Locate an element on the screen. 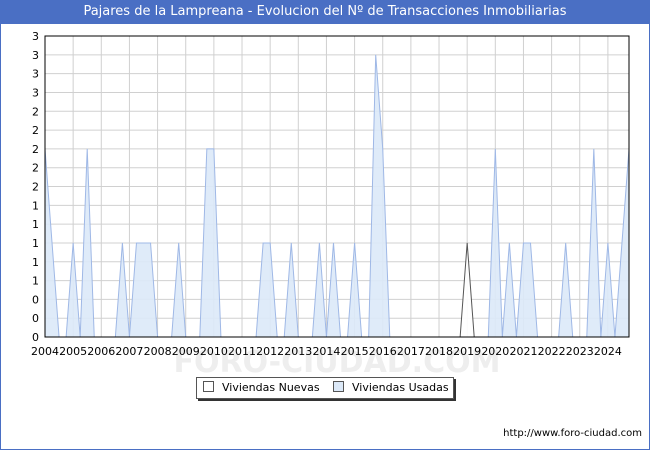 The width and height of the screenshot is (650, 450). legend-swatch-usadas is located at coordinates (338, 386).